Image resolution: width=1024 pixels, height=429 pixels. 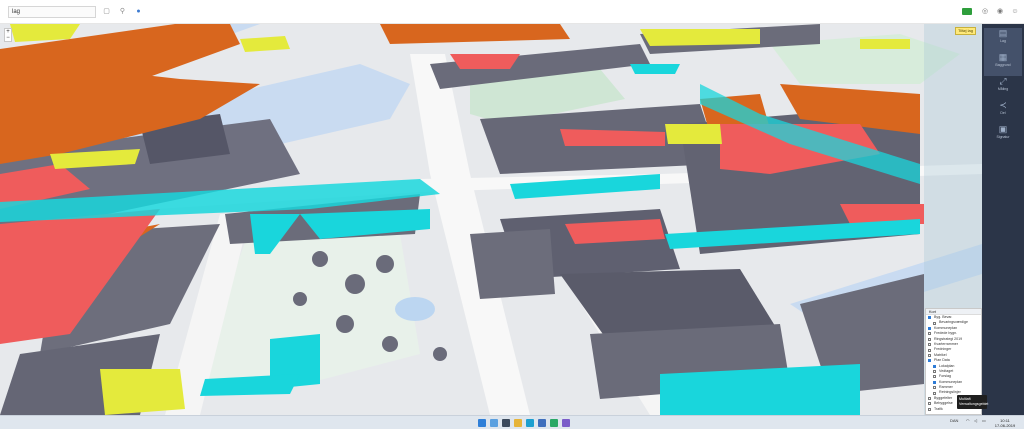 What do you see at coordinates (946, 333) in the screenshot?
I see `layer-label: Fredede bygn.` at bounding box center [946, 333].